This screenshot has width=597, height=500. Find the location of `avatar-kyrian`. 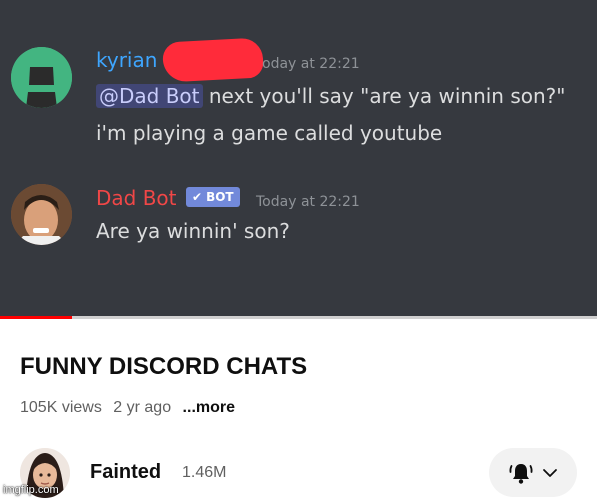

avatar-kyrian is located at coordinates (41, 77).